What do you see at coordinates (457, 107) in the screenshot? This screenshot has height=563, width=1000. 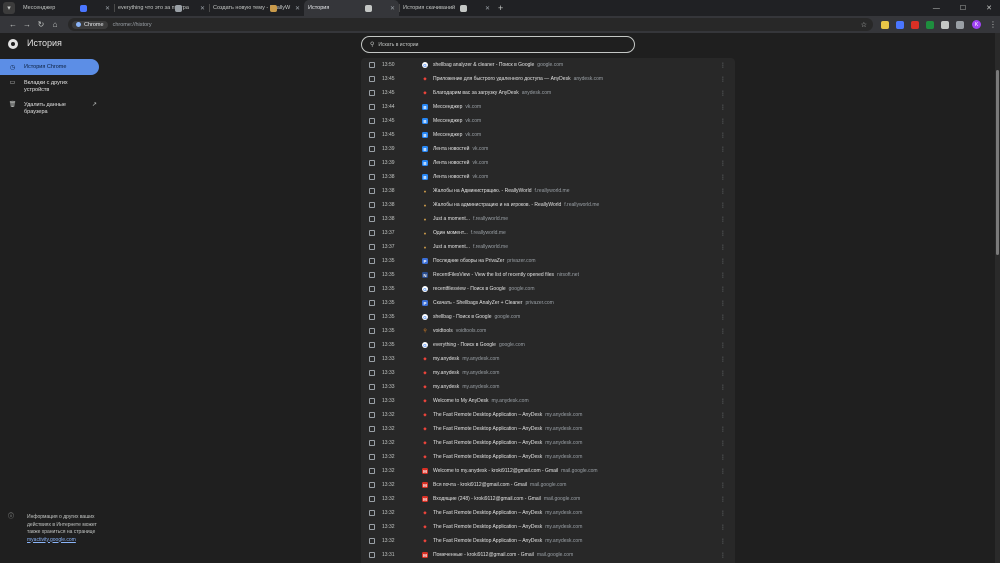 I see `page-link: Мессенджер vk.com` at bounding box center [457, 107].